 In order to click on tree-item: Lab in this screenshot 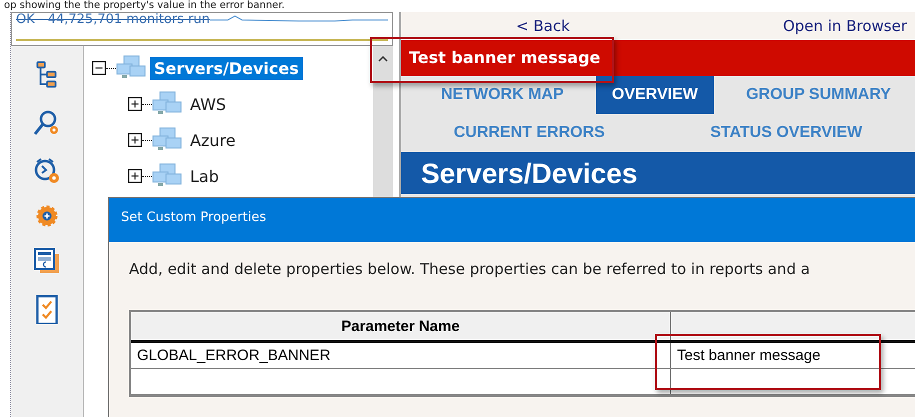, I will do `click(204, 176)`.